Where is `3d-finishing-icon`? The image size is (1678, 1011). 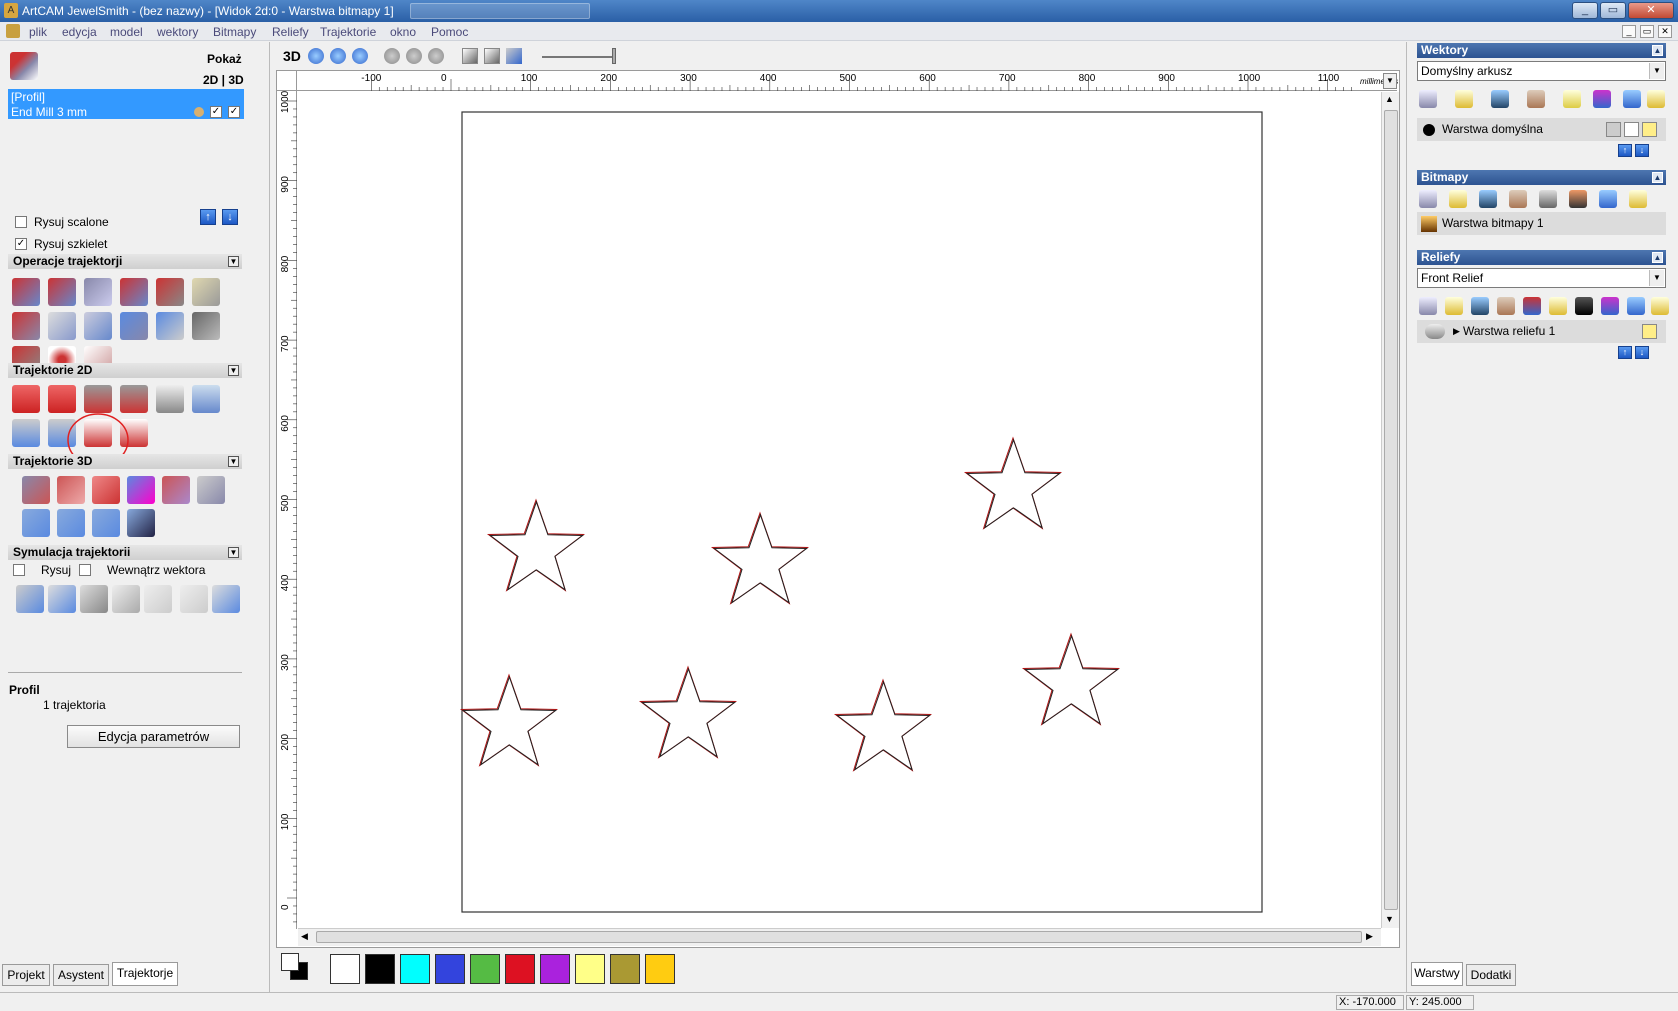 3d-finishing-icon is located at coordinates (71, 490).